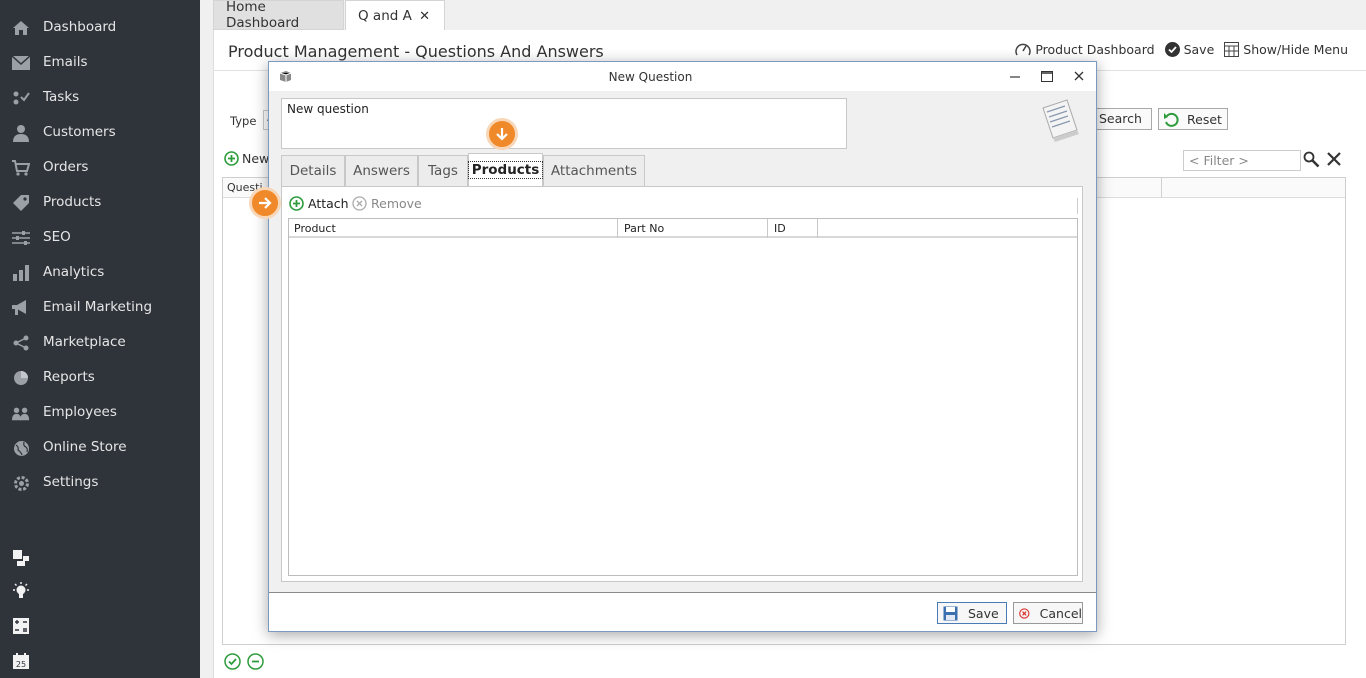  Describe the element at coordinates (256, 158) in the screenshot. I see `new-label: New` at that location.